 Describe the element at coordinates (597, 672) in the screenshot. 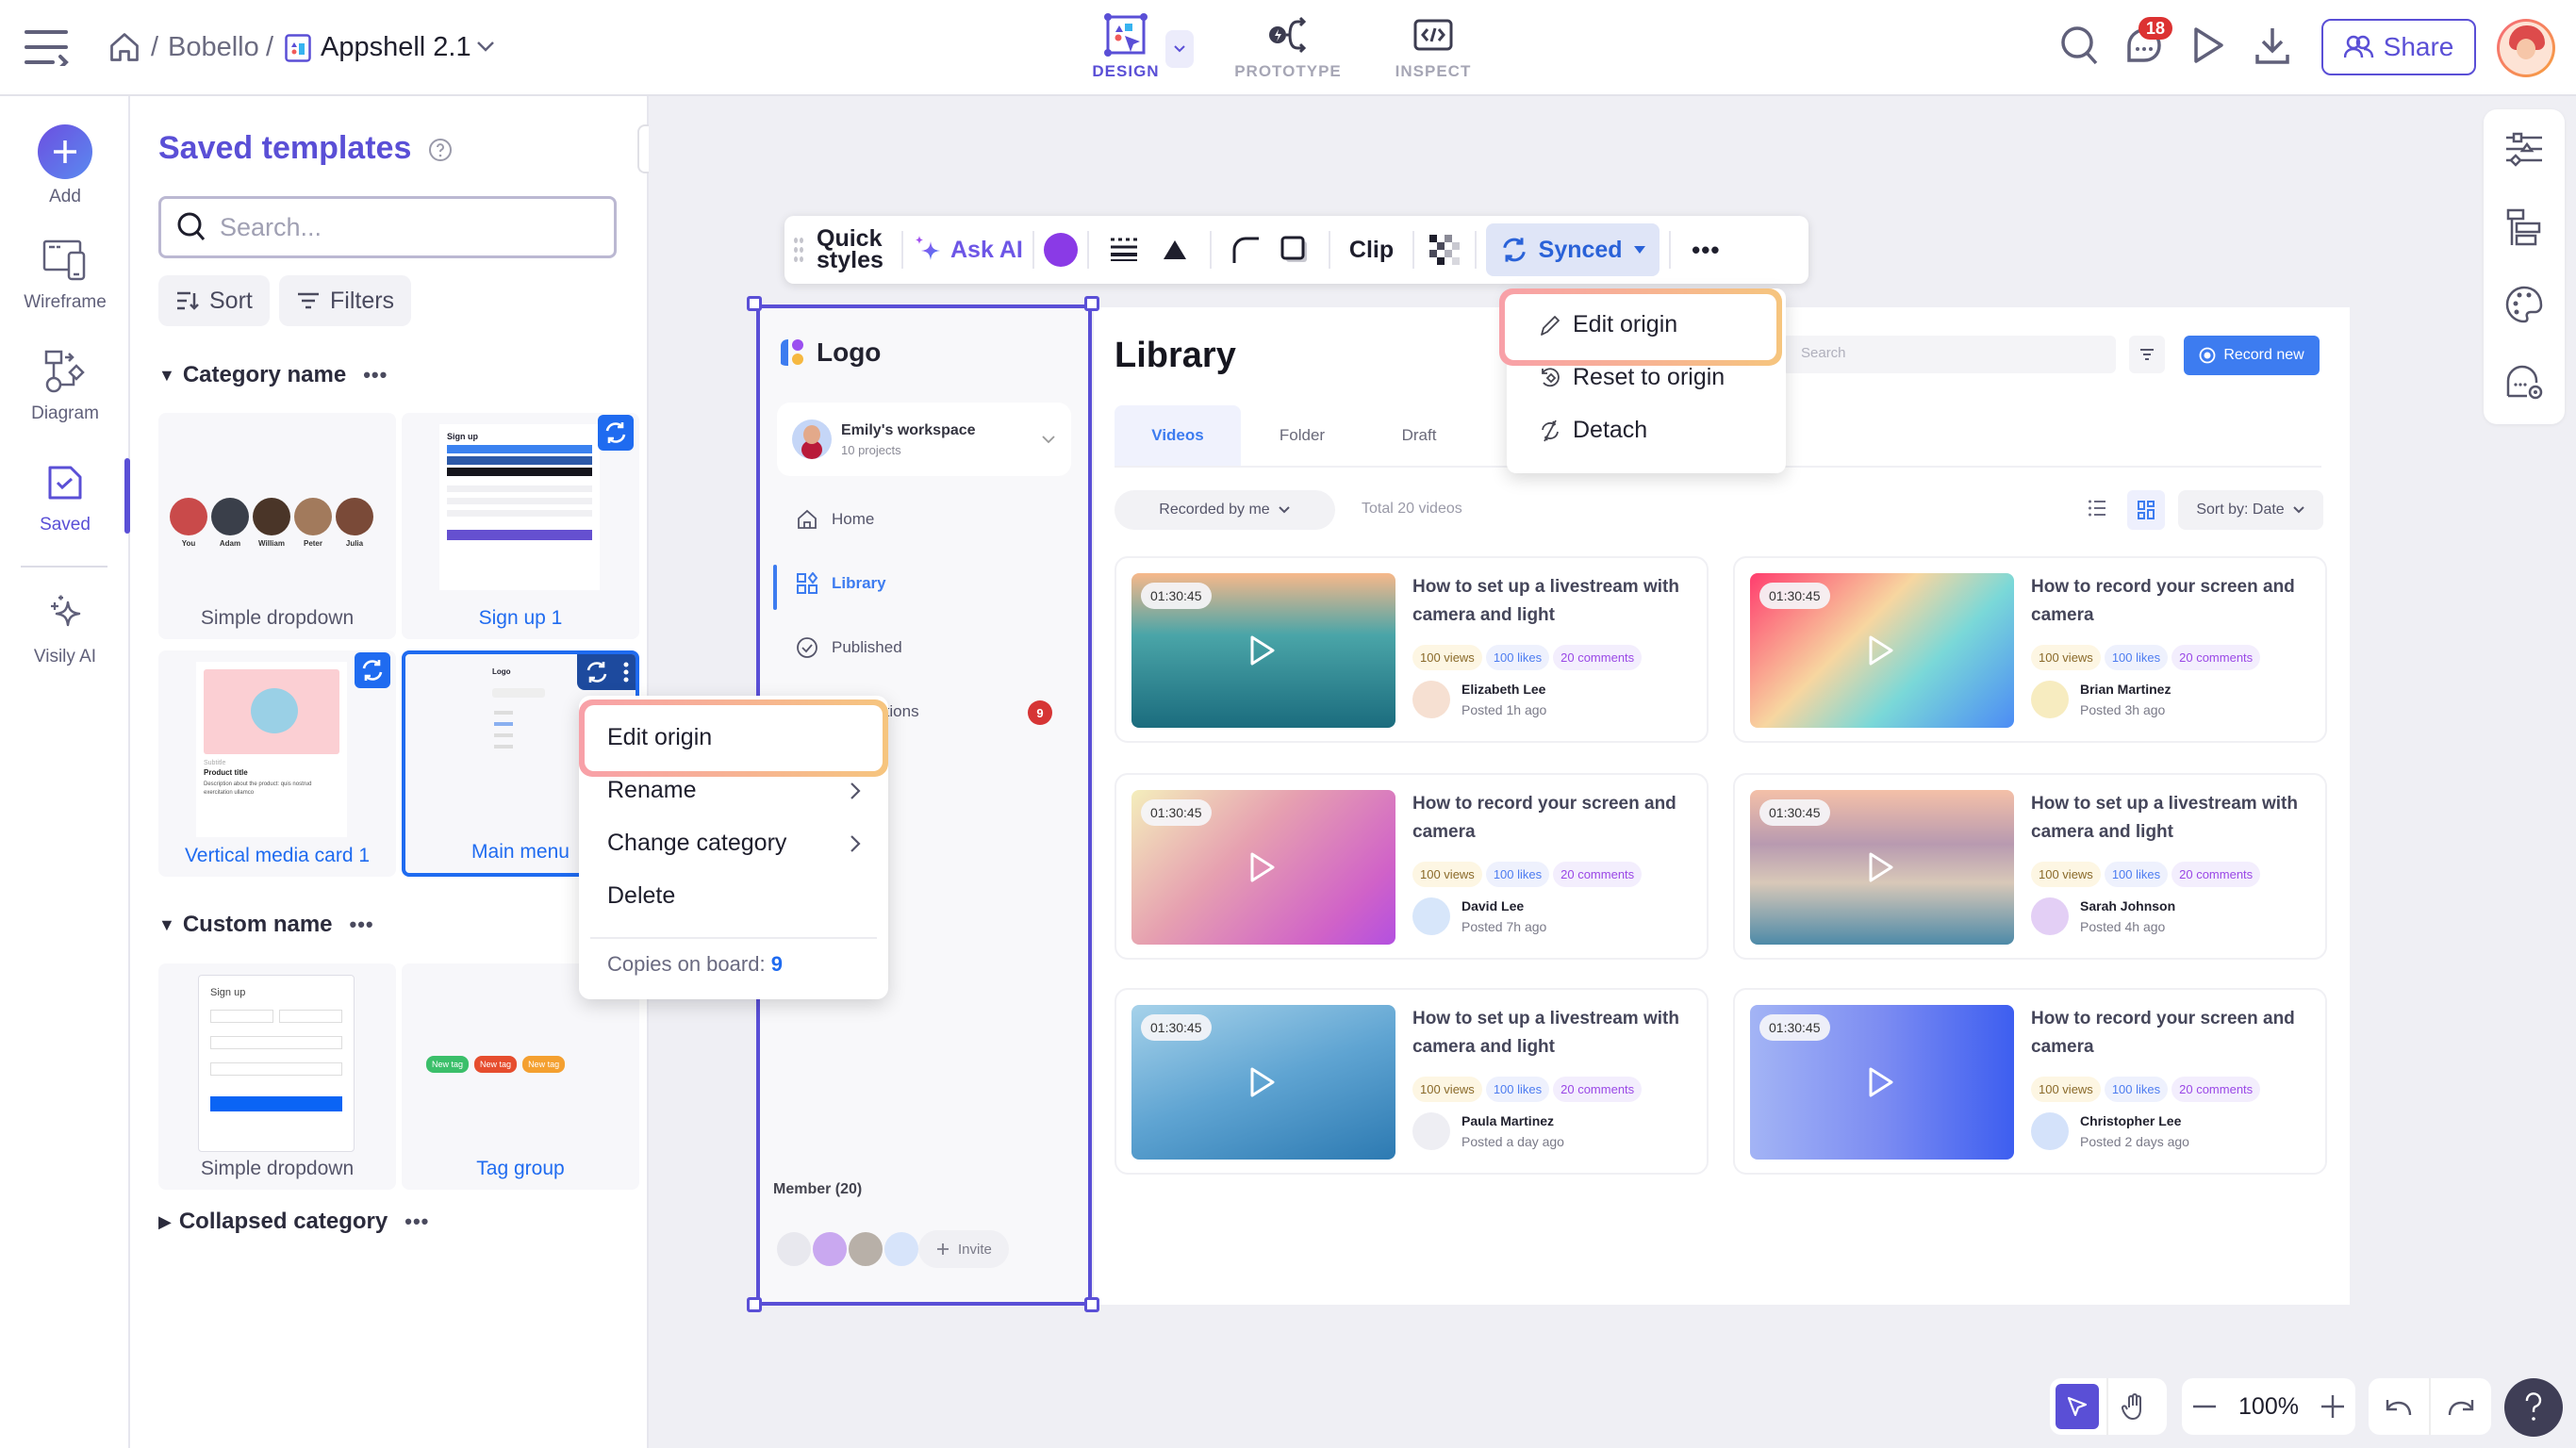

I see `sync-icon` at that location.